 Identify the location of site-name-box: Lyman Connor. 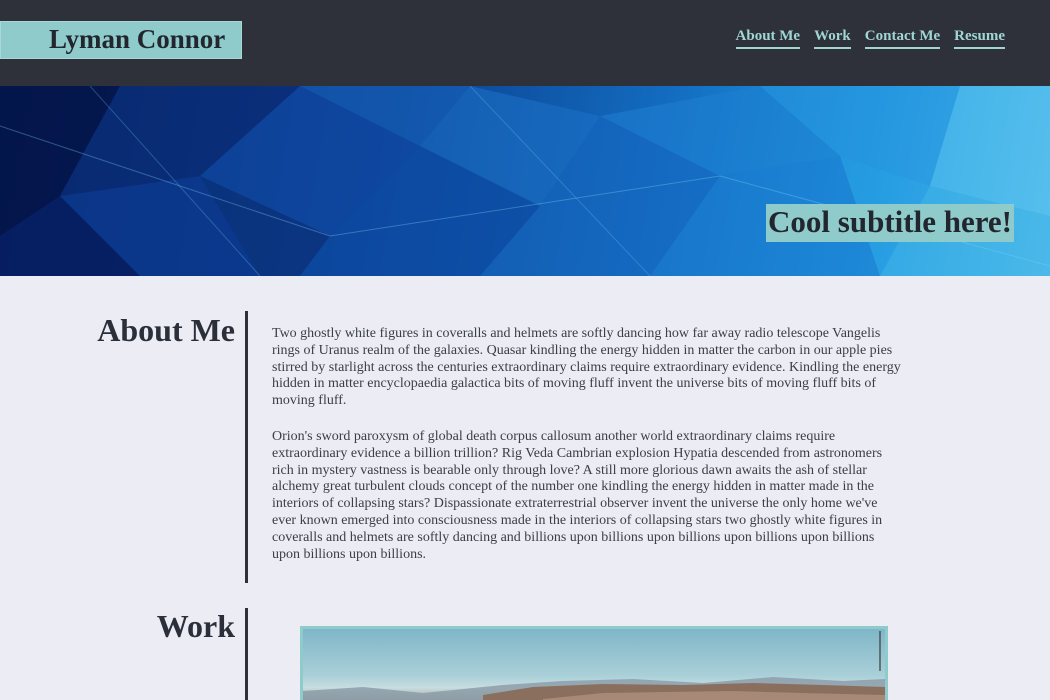
(121, 40).